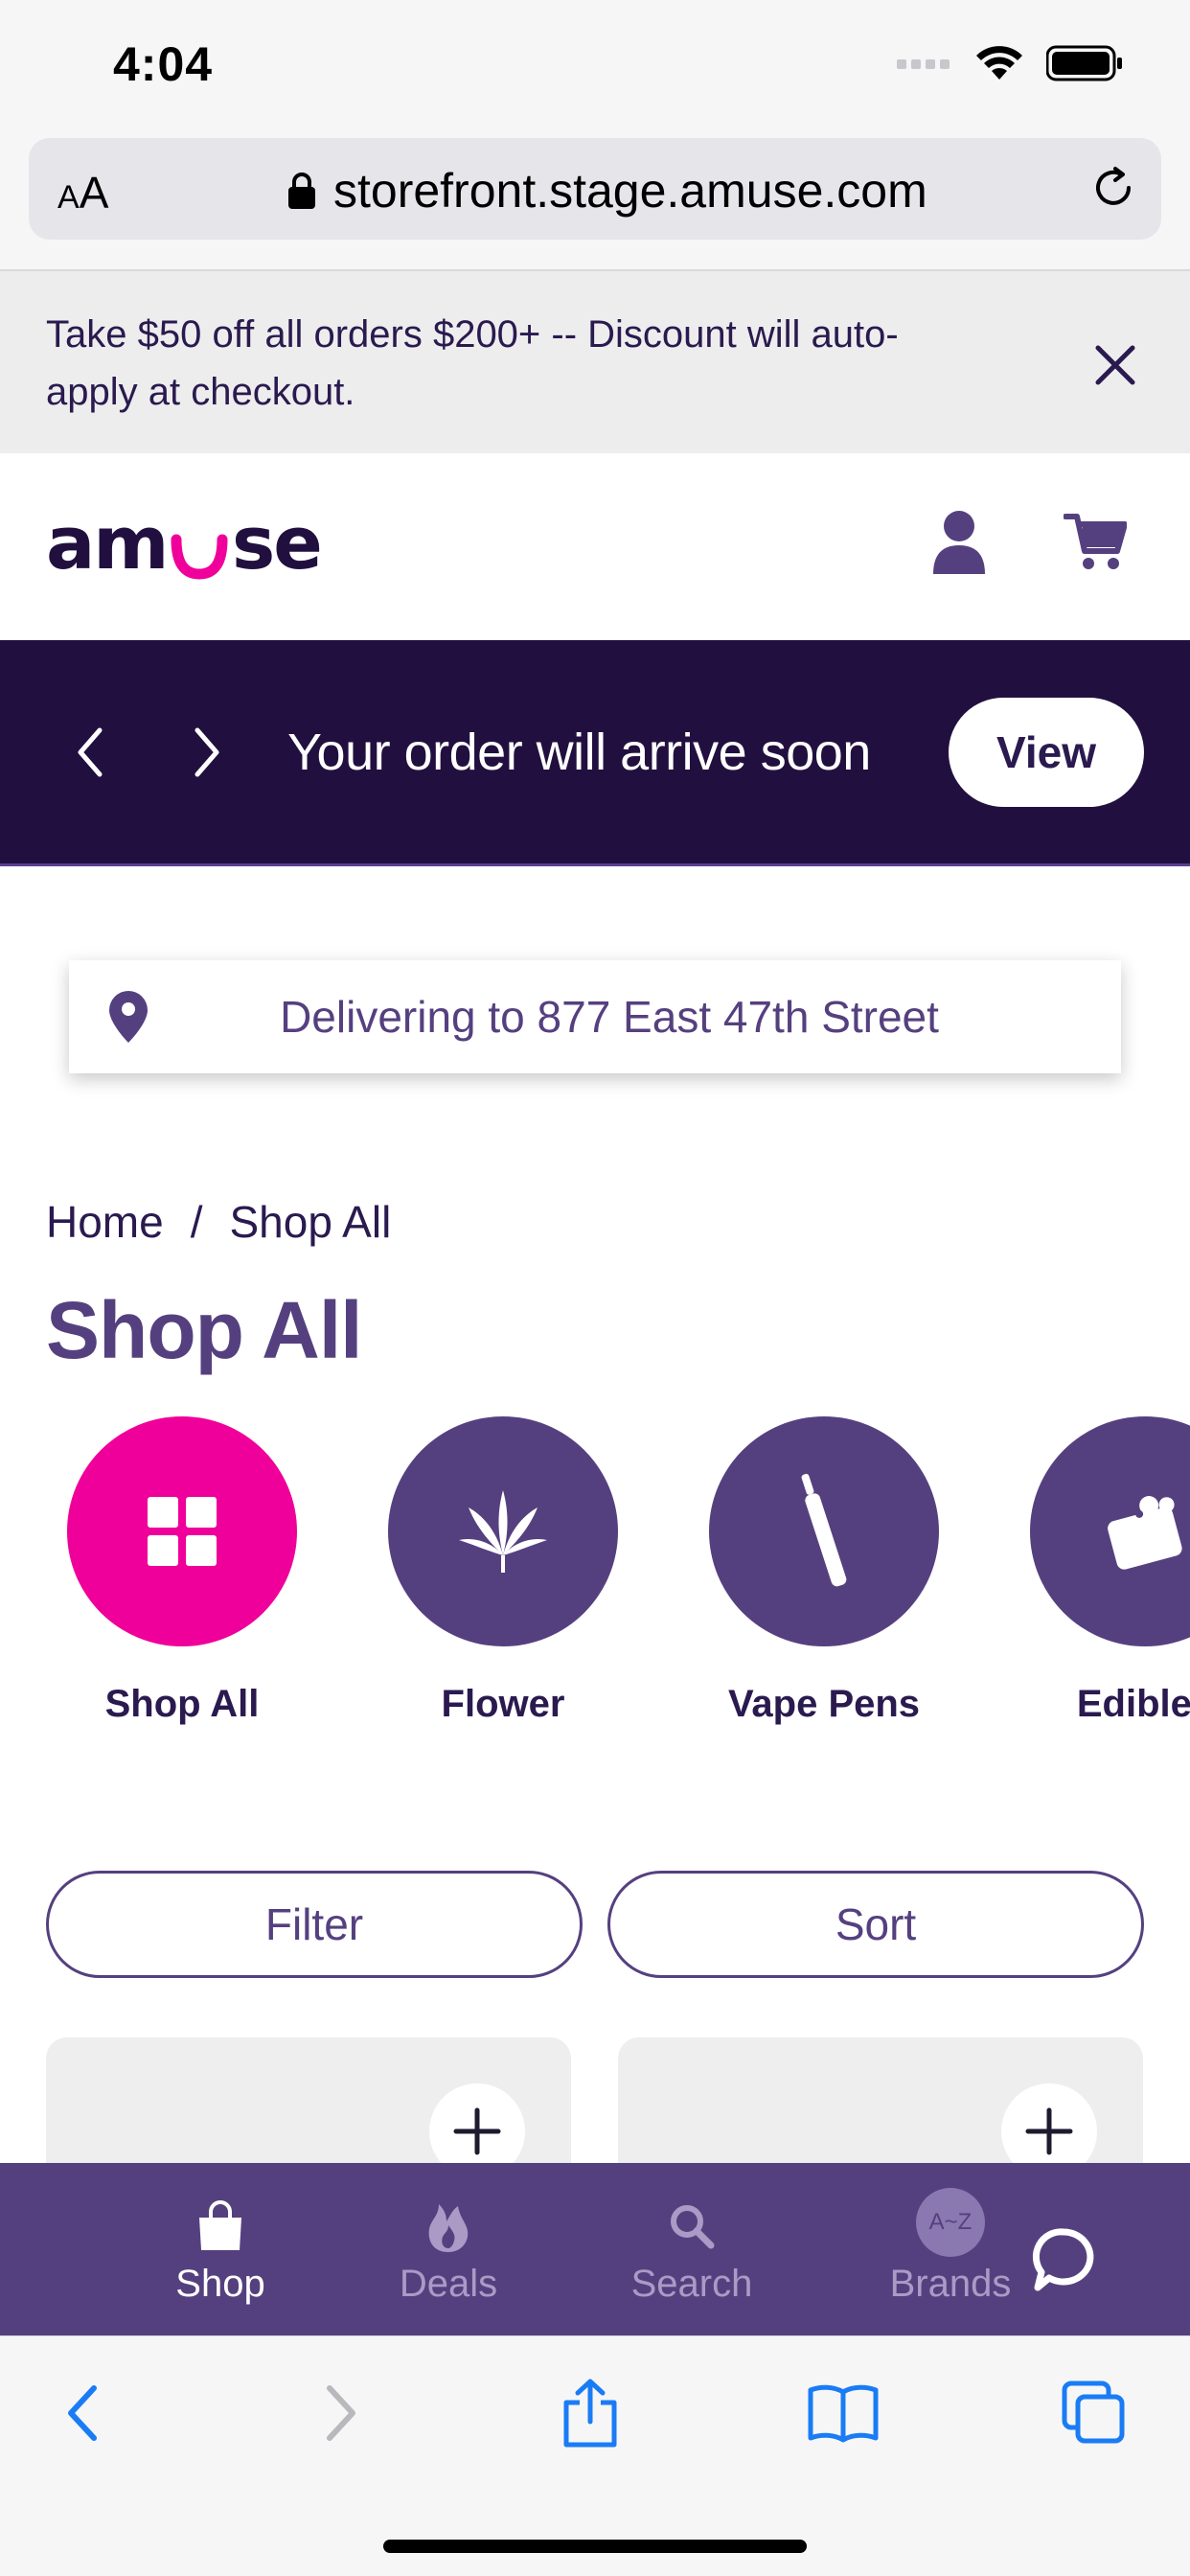 The width and height of the screenshot is (1190, 2576). What do you see at coordinates (107, 543) in the screenshot?
I see `svg-text: am` at bounding box center [107, 543].